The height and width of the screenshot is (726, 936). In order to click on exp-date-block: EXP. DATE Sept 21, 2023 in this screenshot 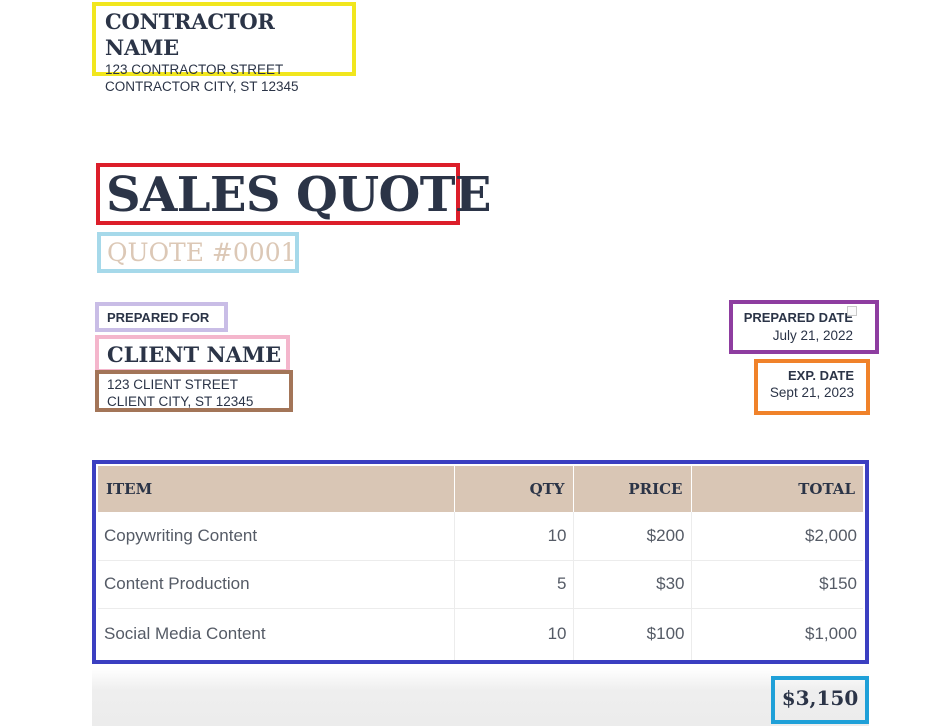, I will do `click(812, 387)`.